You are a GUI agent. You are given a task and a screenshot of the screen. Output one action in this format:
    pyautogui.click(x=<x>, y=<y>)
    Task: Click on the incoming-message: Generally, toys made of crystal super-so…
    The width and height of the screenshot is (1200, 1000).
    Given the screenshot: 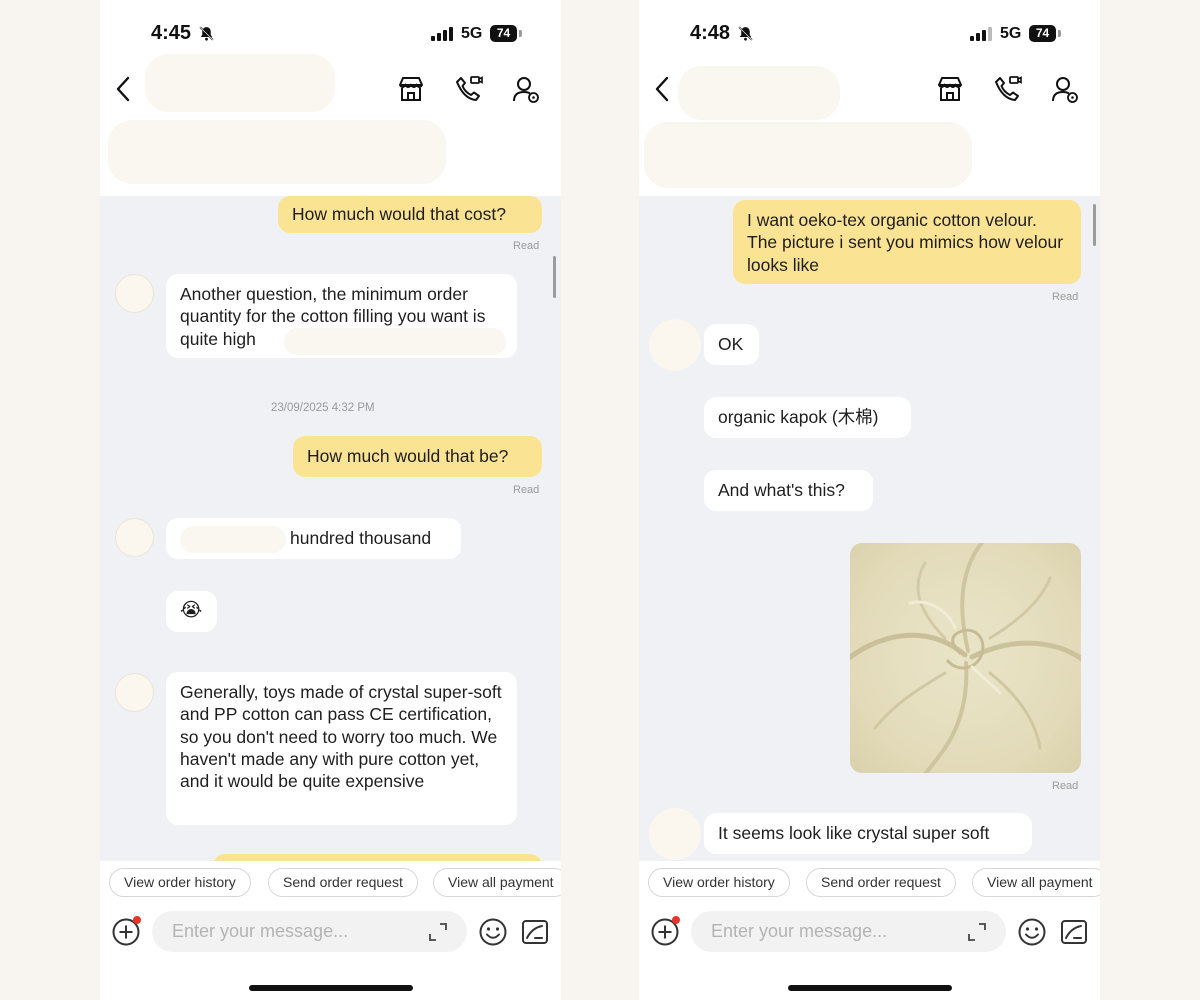 What is the action you would take?
    pyautogui.click(x=341, y=748)
    